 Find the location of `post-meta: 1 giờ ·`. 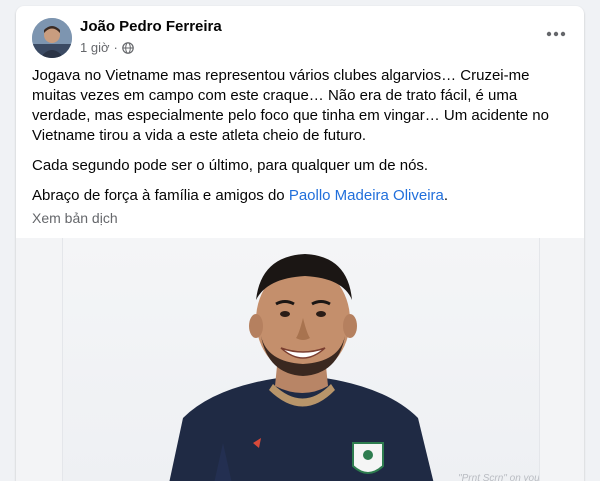

post-meta: 1 giờ · is located at coordinates (107, 47).